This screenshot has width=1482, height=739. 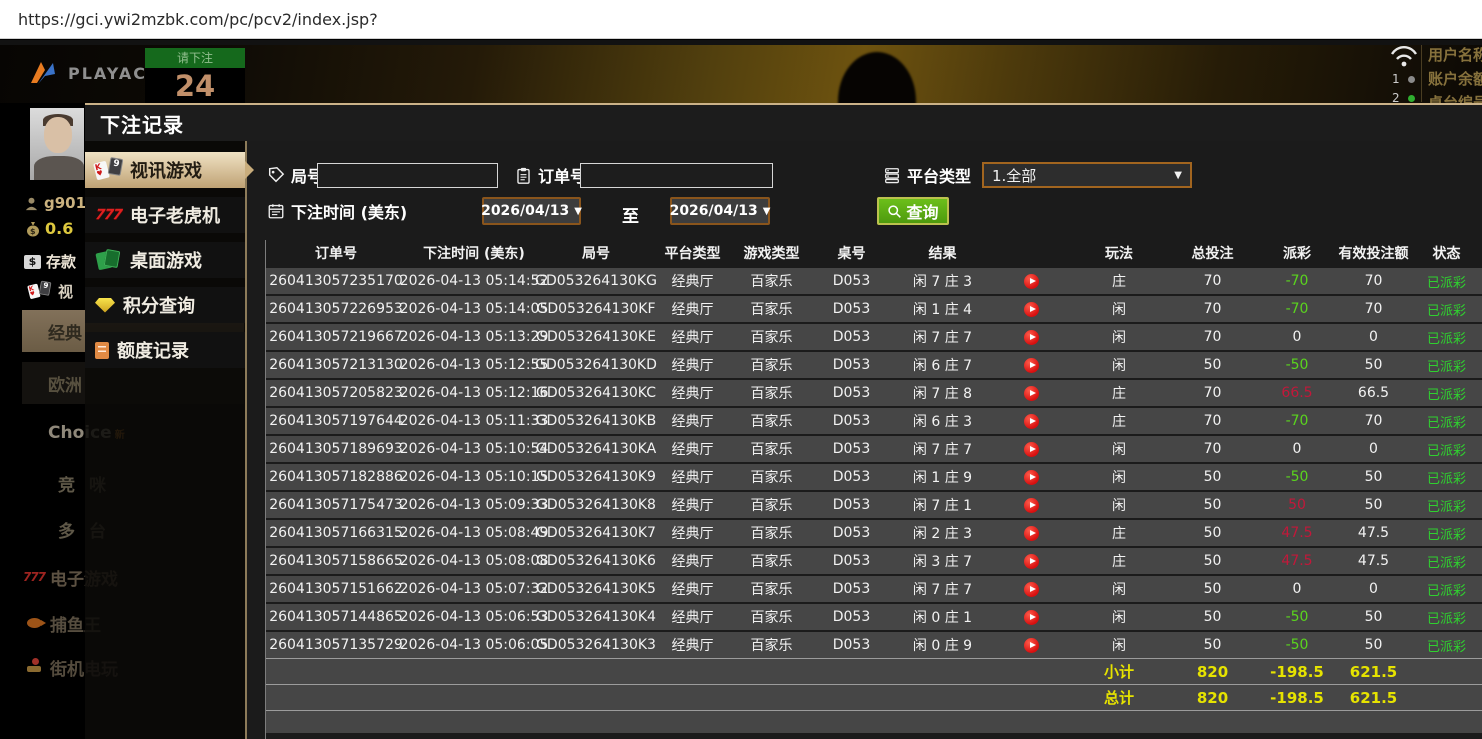 I want to click on username: g901, so click(x=65, y=203).